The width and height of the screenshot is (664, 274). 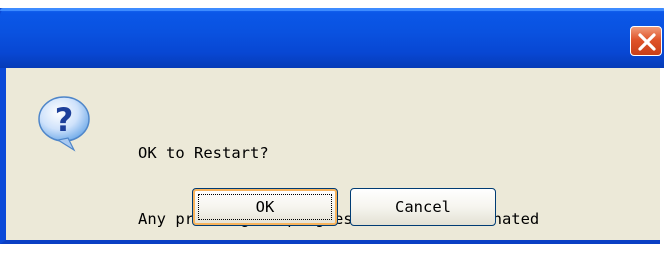 I want to click on ok-button: OK, so click(x=265, y=207).